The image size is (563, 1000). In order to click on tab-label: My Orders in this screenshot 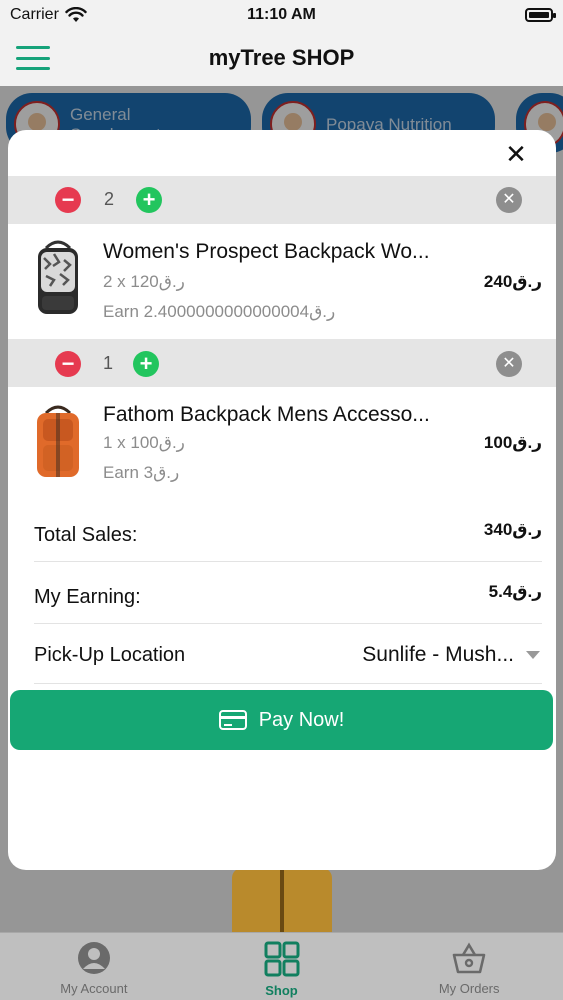, I will do `click(469, 988)`.